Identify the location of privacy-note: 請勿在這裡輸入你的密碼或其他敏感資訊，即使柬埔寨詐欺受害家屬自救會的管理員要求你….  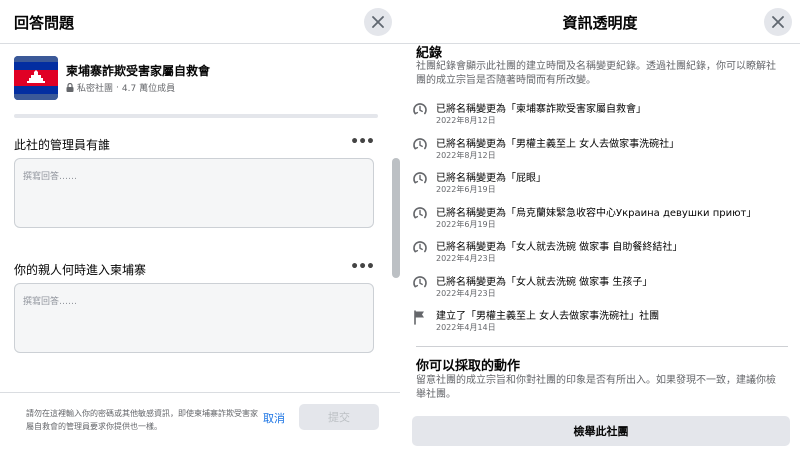
(142, 420).